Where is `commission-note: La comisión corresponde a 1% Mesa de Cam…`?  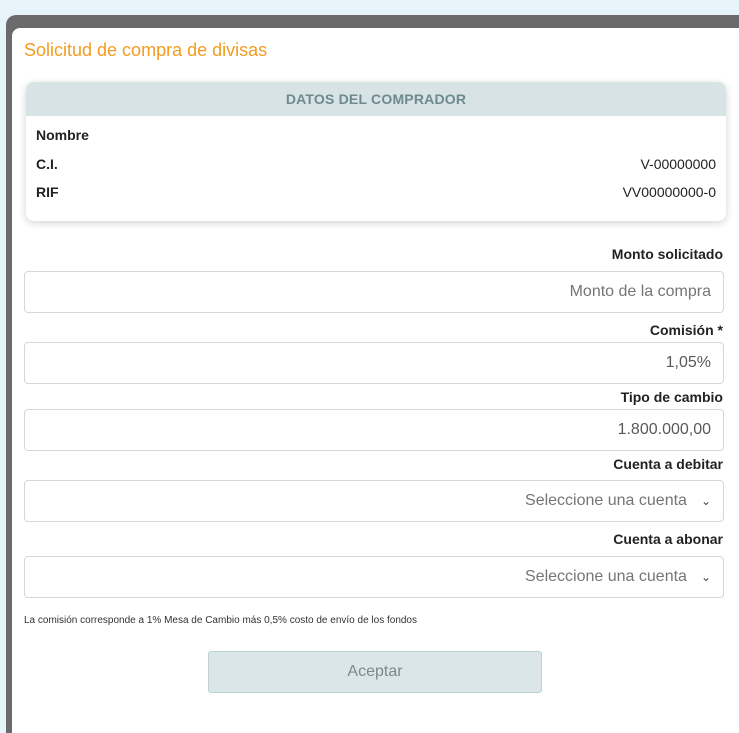
commission-note: La comisión corresponde a 1% Mesa de Cam… is located at coordinates (220, 620).